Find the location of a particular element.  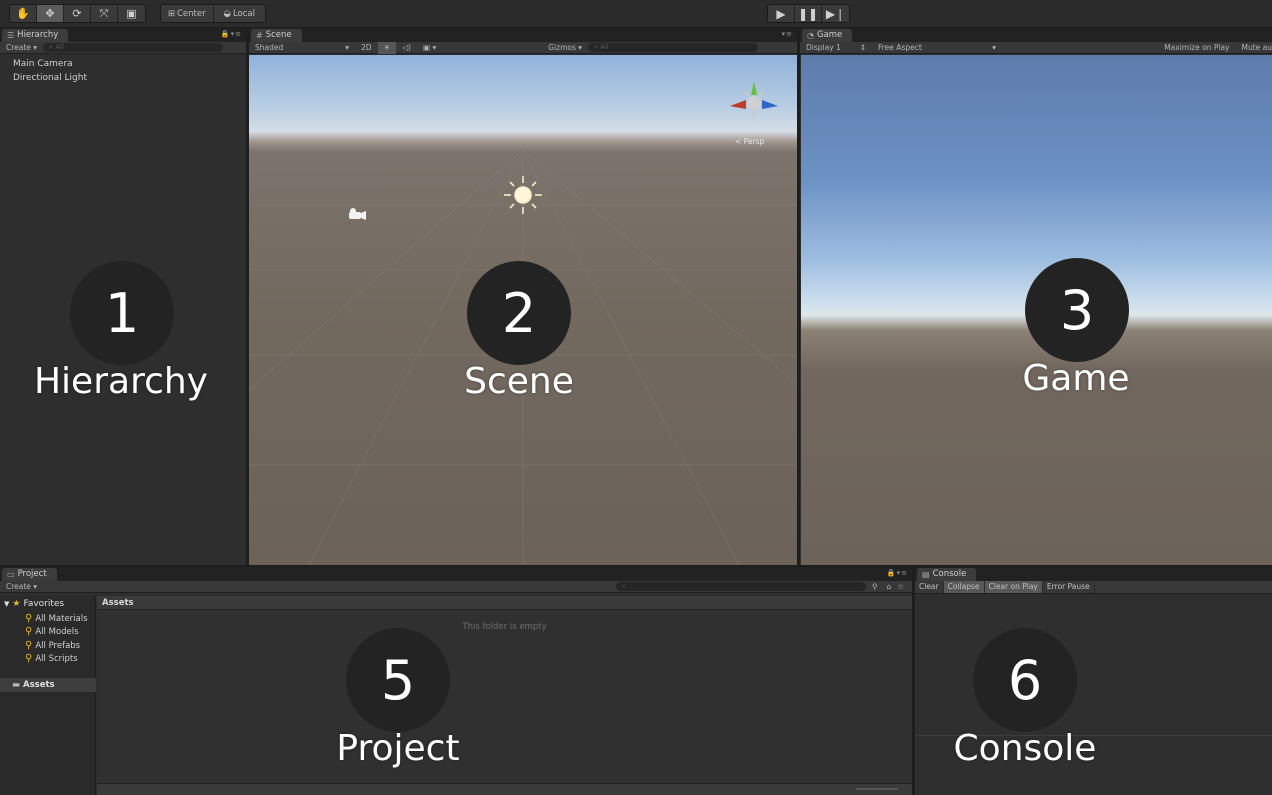

console-icon: ▤ is located at coordinates (926, 574).